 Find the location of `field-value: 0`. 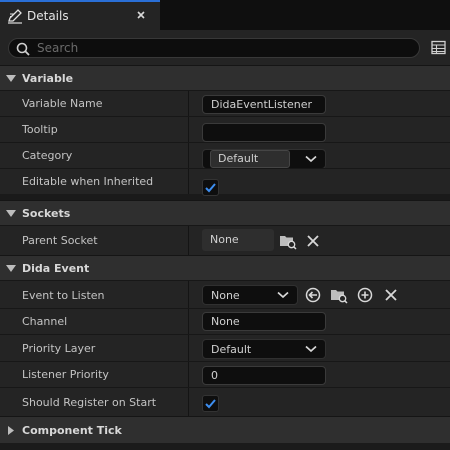

field-value: 0 is located at coordinates (214, 375).